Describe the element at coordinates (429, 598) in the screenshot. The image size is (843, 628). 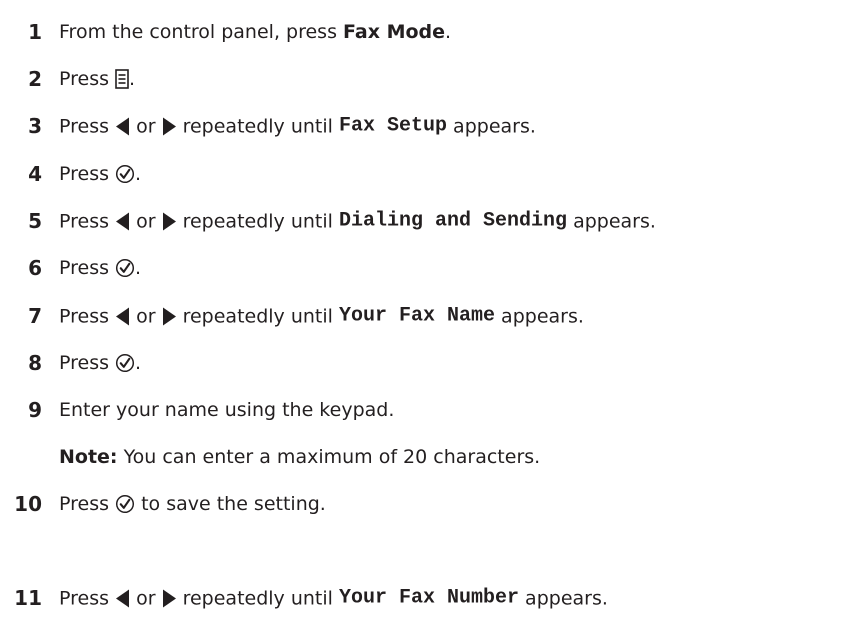
I see `menu-option-code: Your Fax Number` at that location.